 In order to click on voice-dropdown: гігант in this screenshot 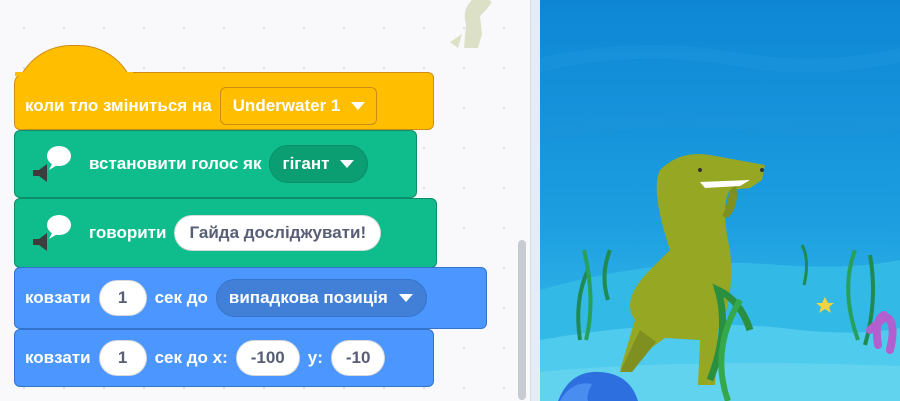, I will do `click(319, 164)`.